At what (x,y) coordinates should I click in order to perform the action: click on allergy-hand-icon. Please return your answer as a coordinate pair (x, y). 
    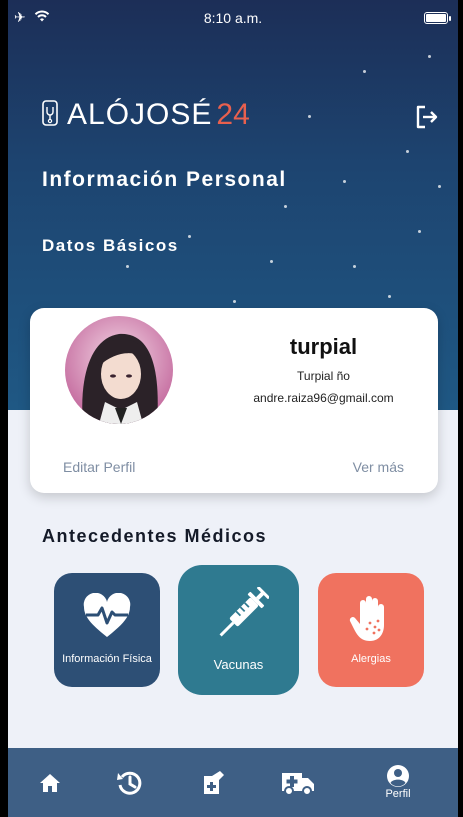
    Looking at the image, I should click on (366, 618).